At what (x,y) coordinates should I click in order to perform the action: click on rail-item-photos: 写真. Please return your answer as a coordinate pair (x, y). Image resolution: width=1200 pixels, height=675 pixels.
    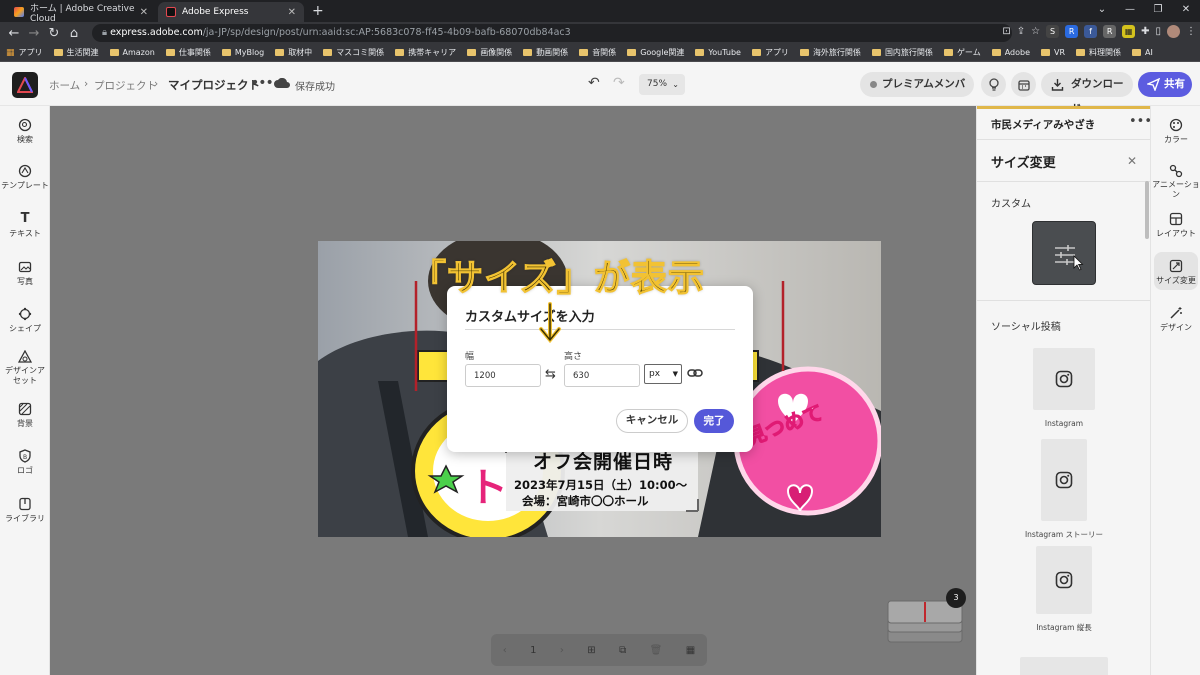
    Looking at the image, I should click on (25, 273).